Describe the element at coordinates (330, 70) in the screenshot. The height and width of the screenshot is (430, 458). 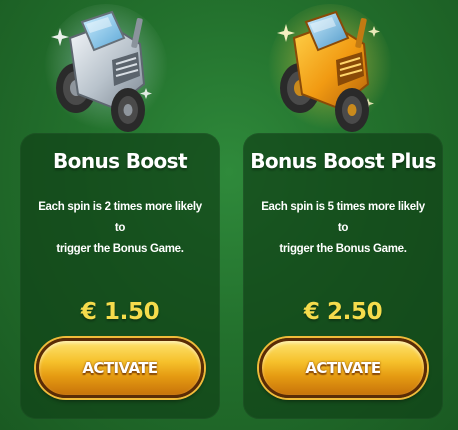
I see `gold-tractor-icon` at that location.